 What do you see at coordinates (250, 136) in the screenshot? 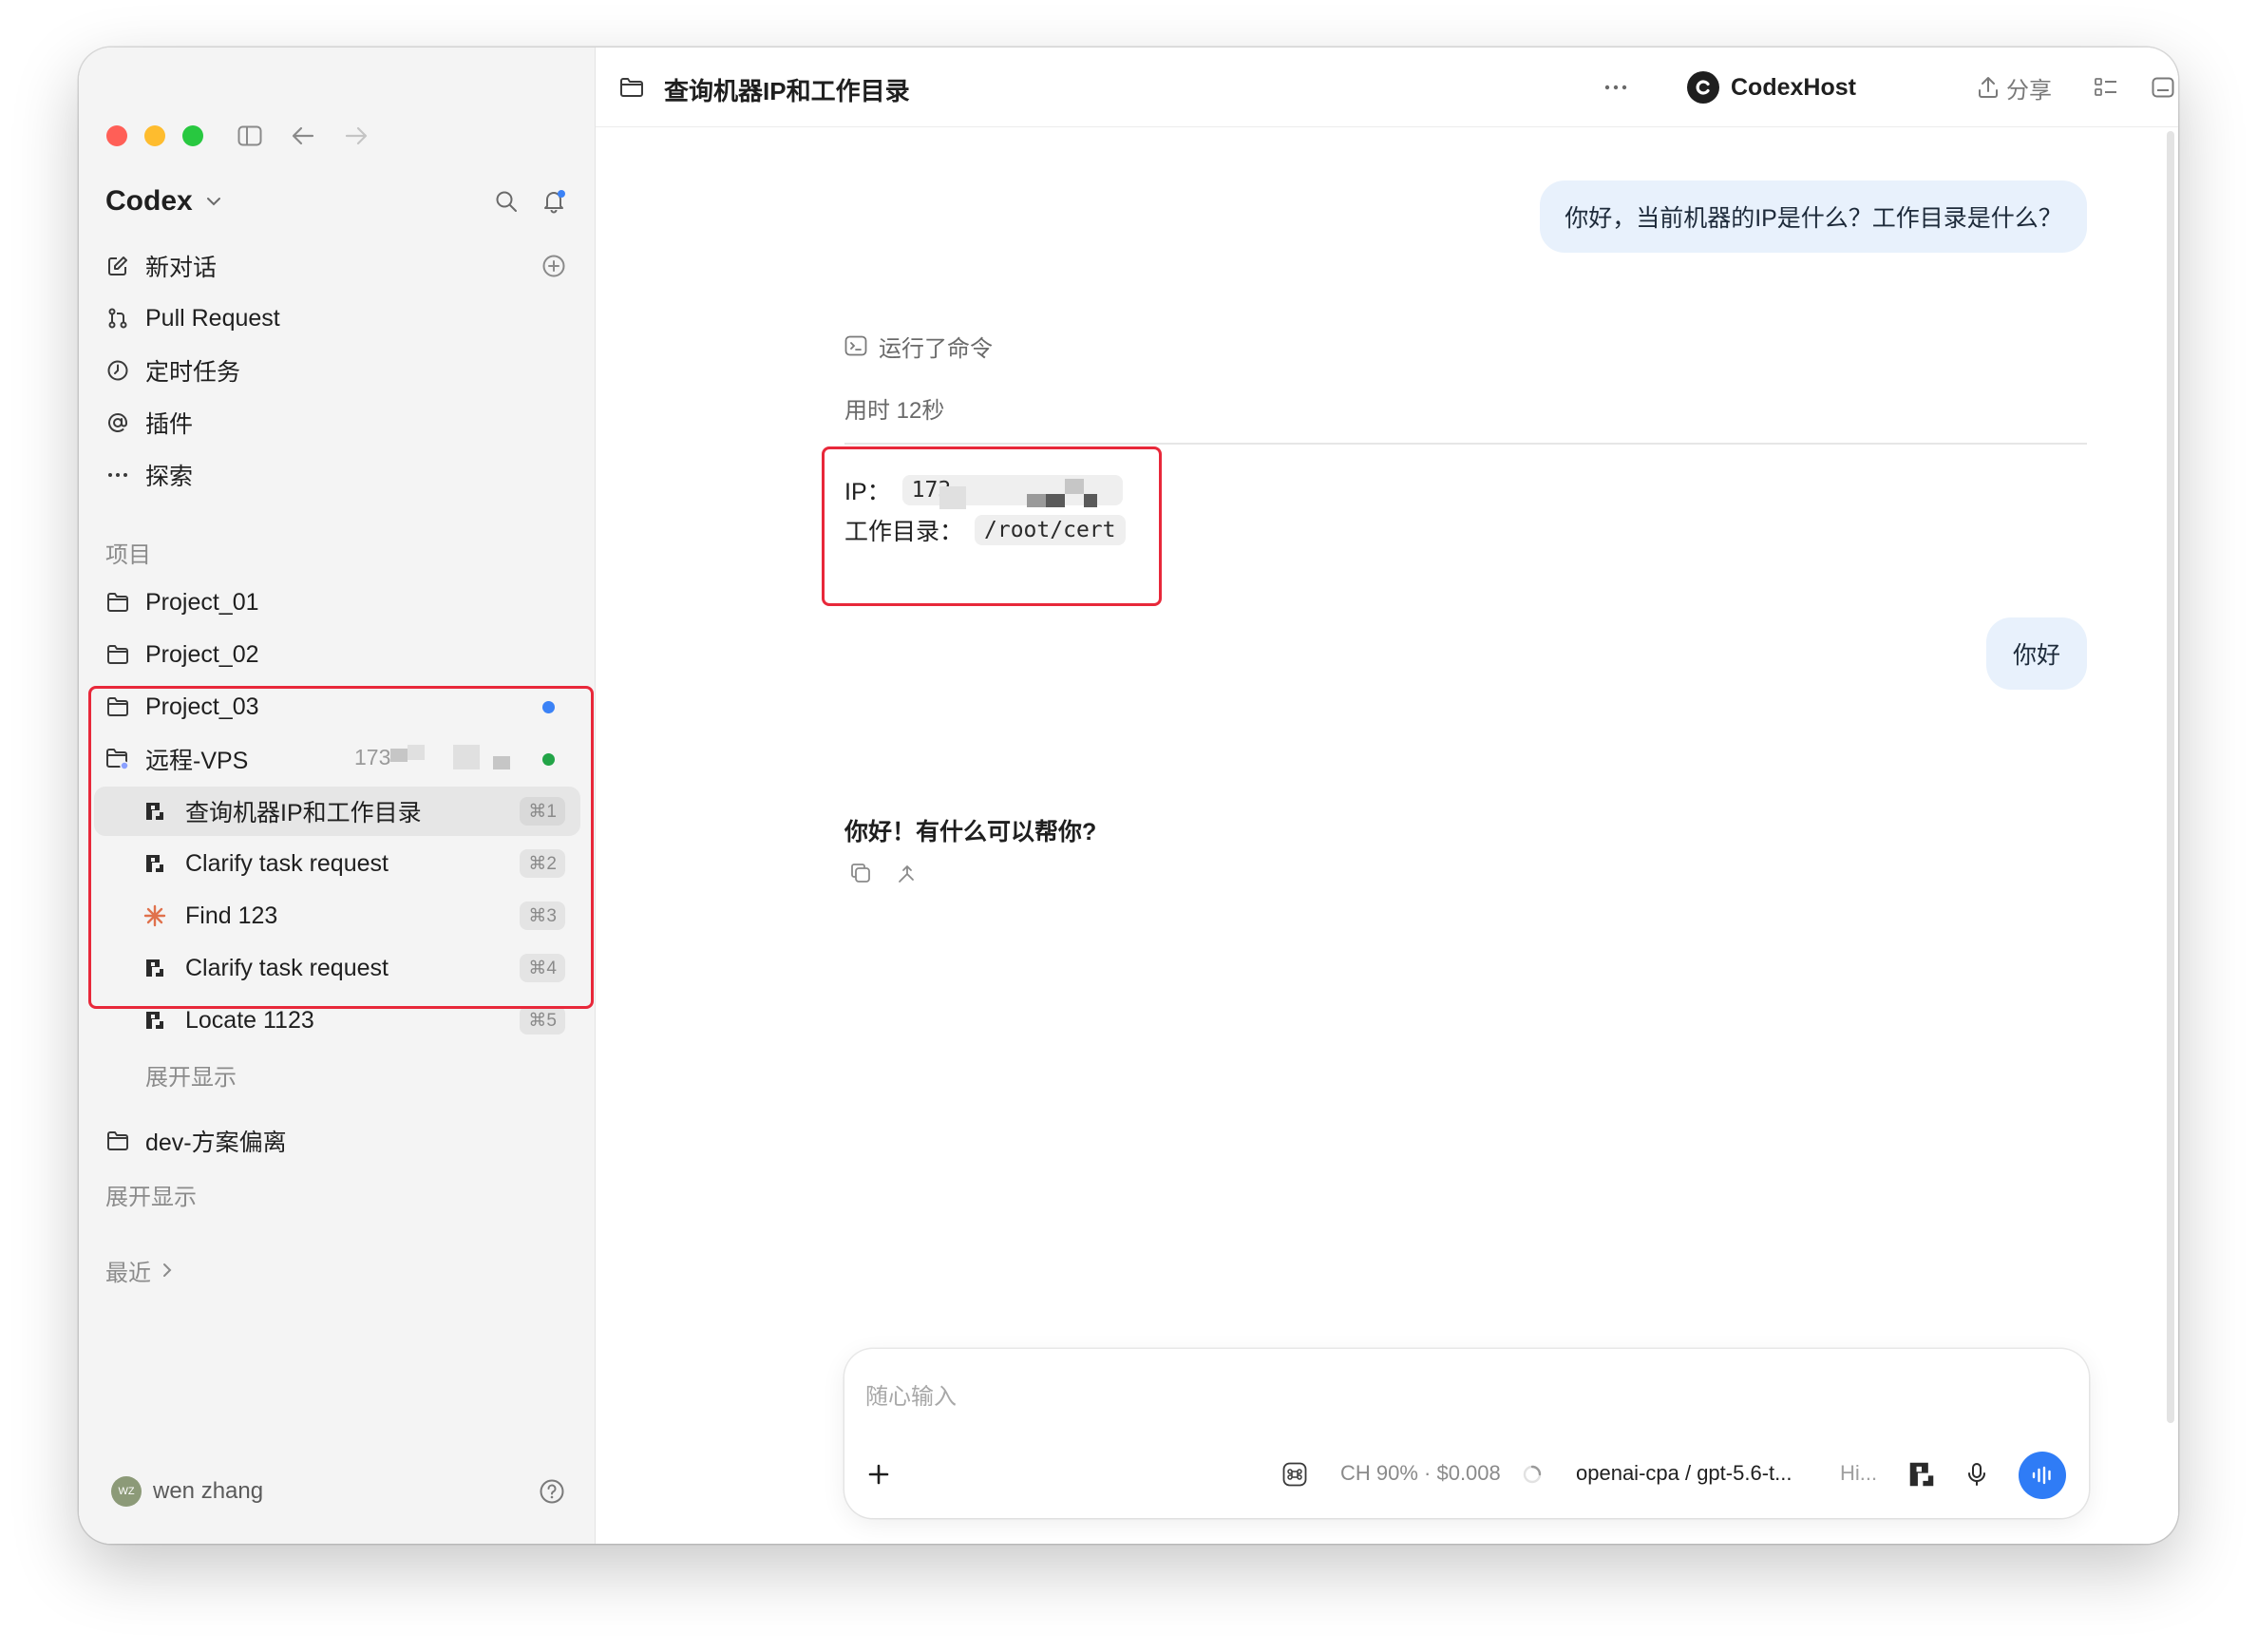
I see `sidebar-toggle-icon` at bounding box center [250, 136].